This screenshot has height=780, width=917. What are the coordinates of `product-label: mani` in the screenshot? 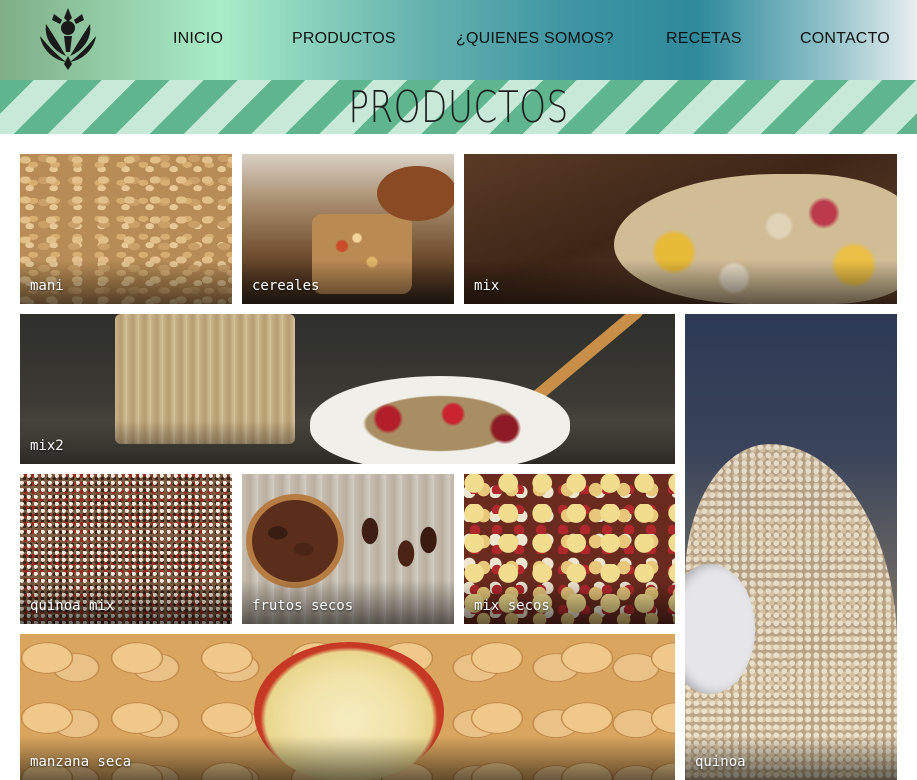 It's located at (47, 286).